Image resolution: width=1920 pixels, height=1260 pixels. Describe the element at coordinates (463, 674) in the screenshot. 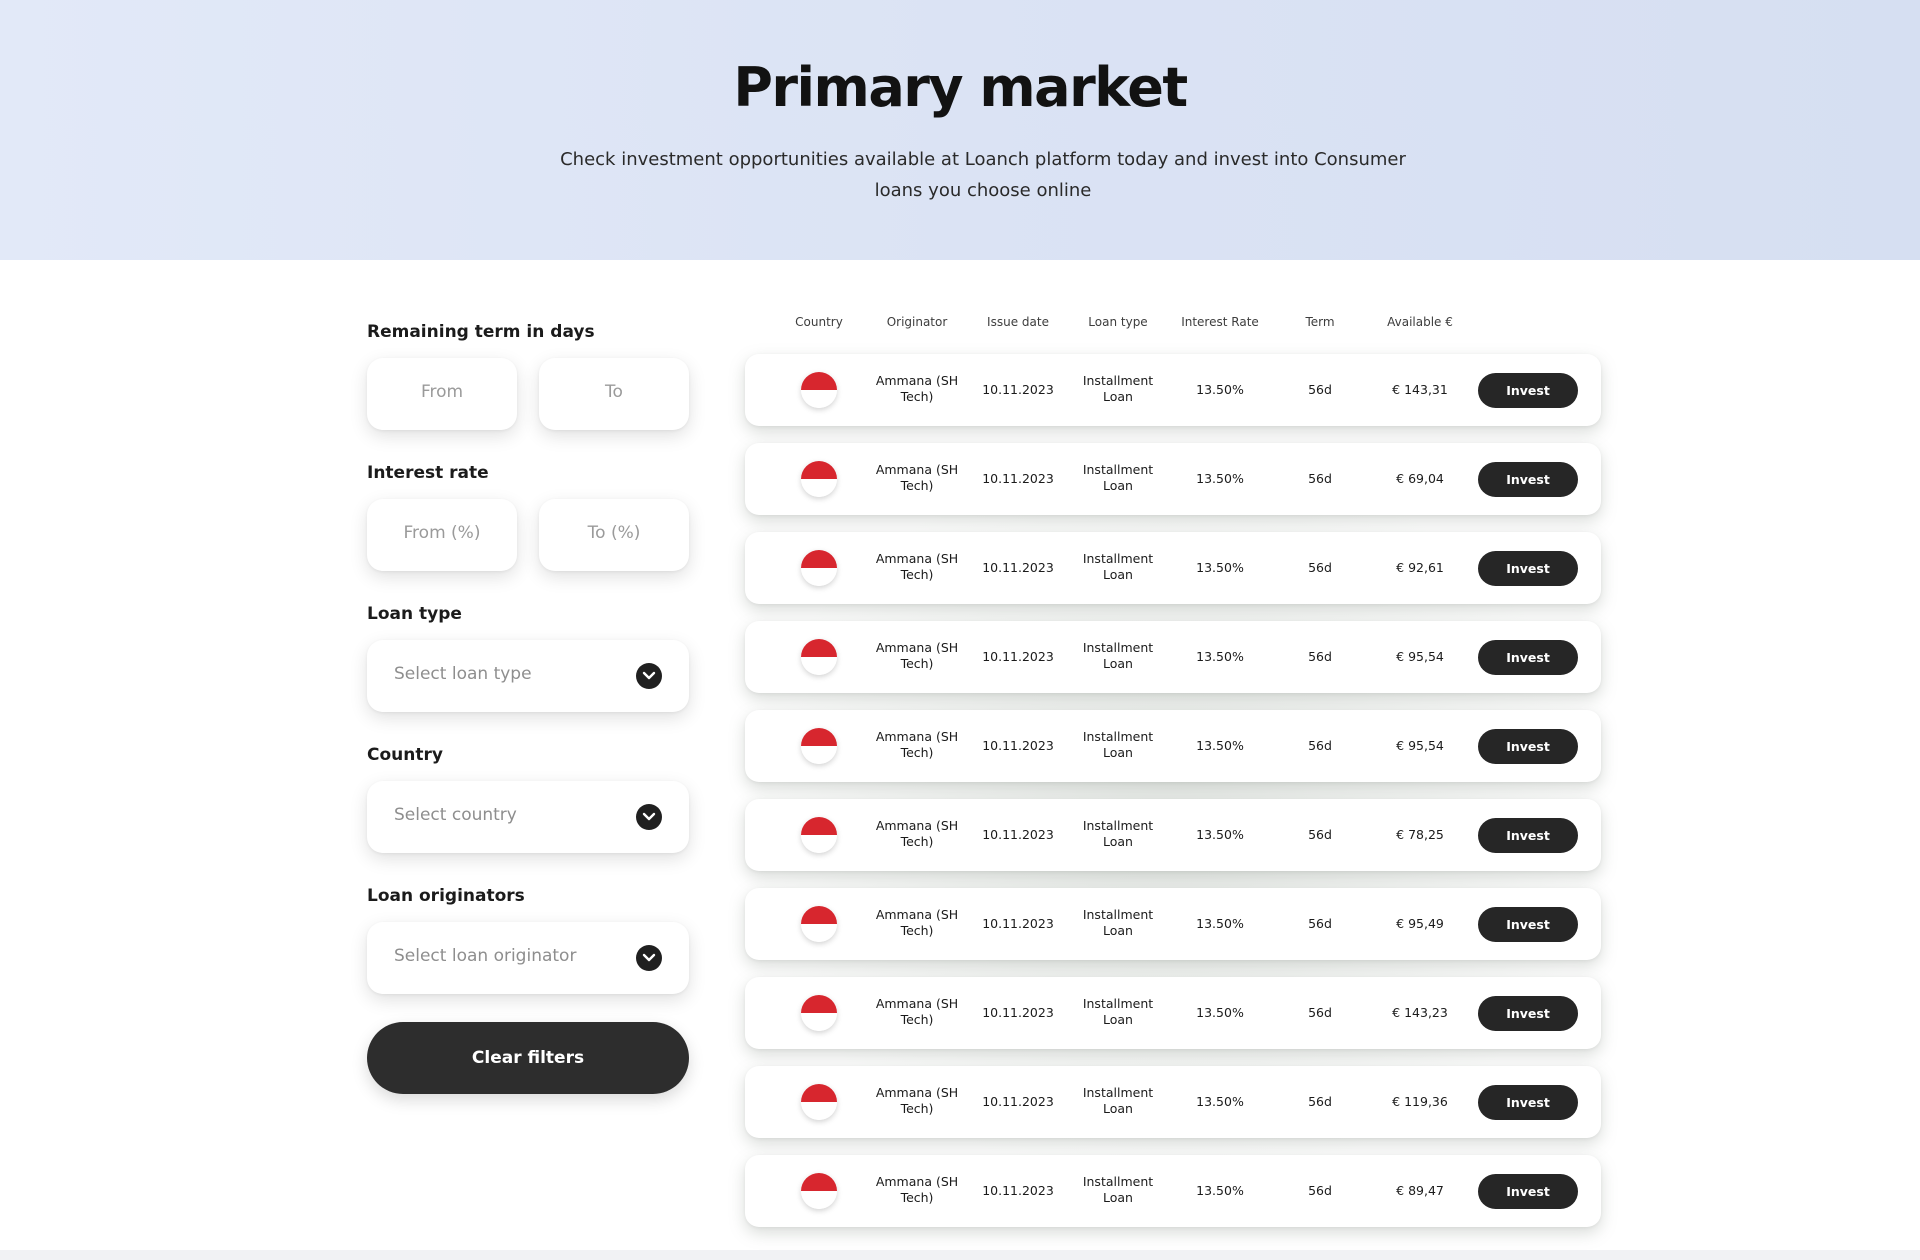

I see `loan-type-placeholder: Select loan type` at that location.